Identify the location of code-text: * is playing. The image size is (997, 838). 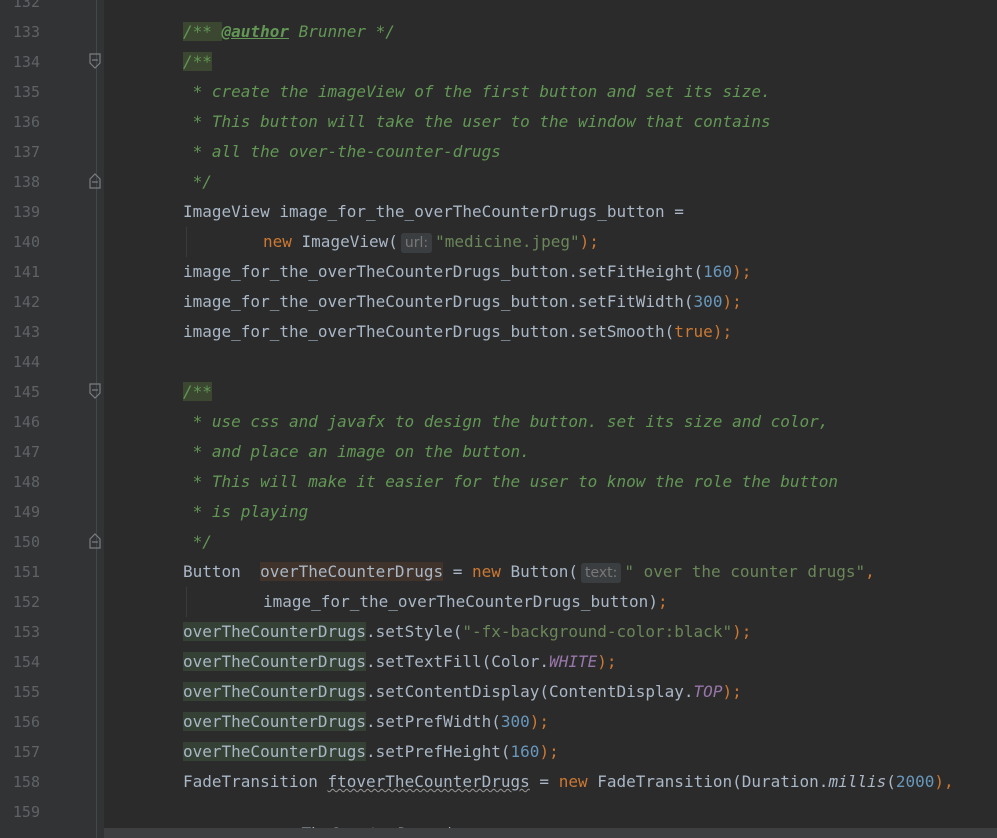
(246, 512).